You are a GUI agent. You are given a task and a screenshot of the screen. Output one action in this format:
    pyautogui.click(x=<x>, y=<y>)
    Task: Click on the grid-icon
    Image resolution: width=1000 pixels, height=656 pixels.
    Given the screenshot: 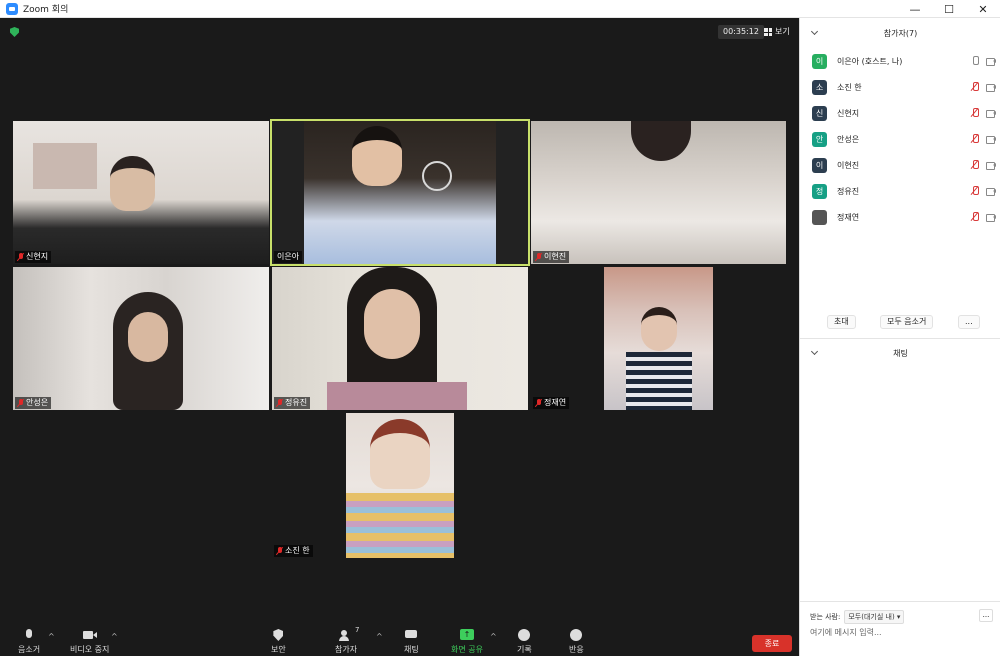 What is the action you would take?
    pyautogui.click(x=768, y=32)
    